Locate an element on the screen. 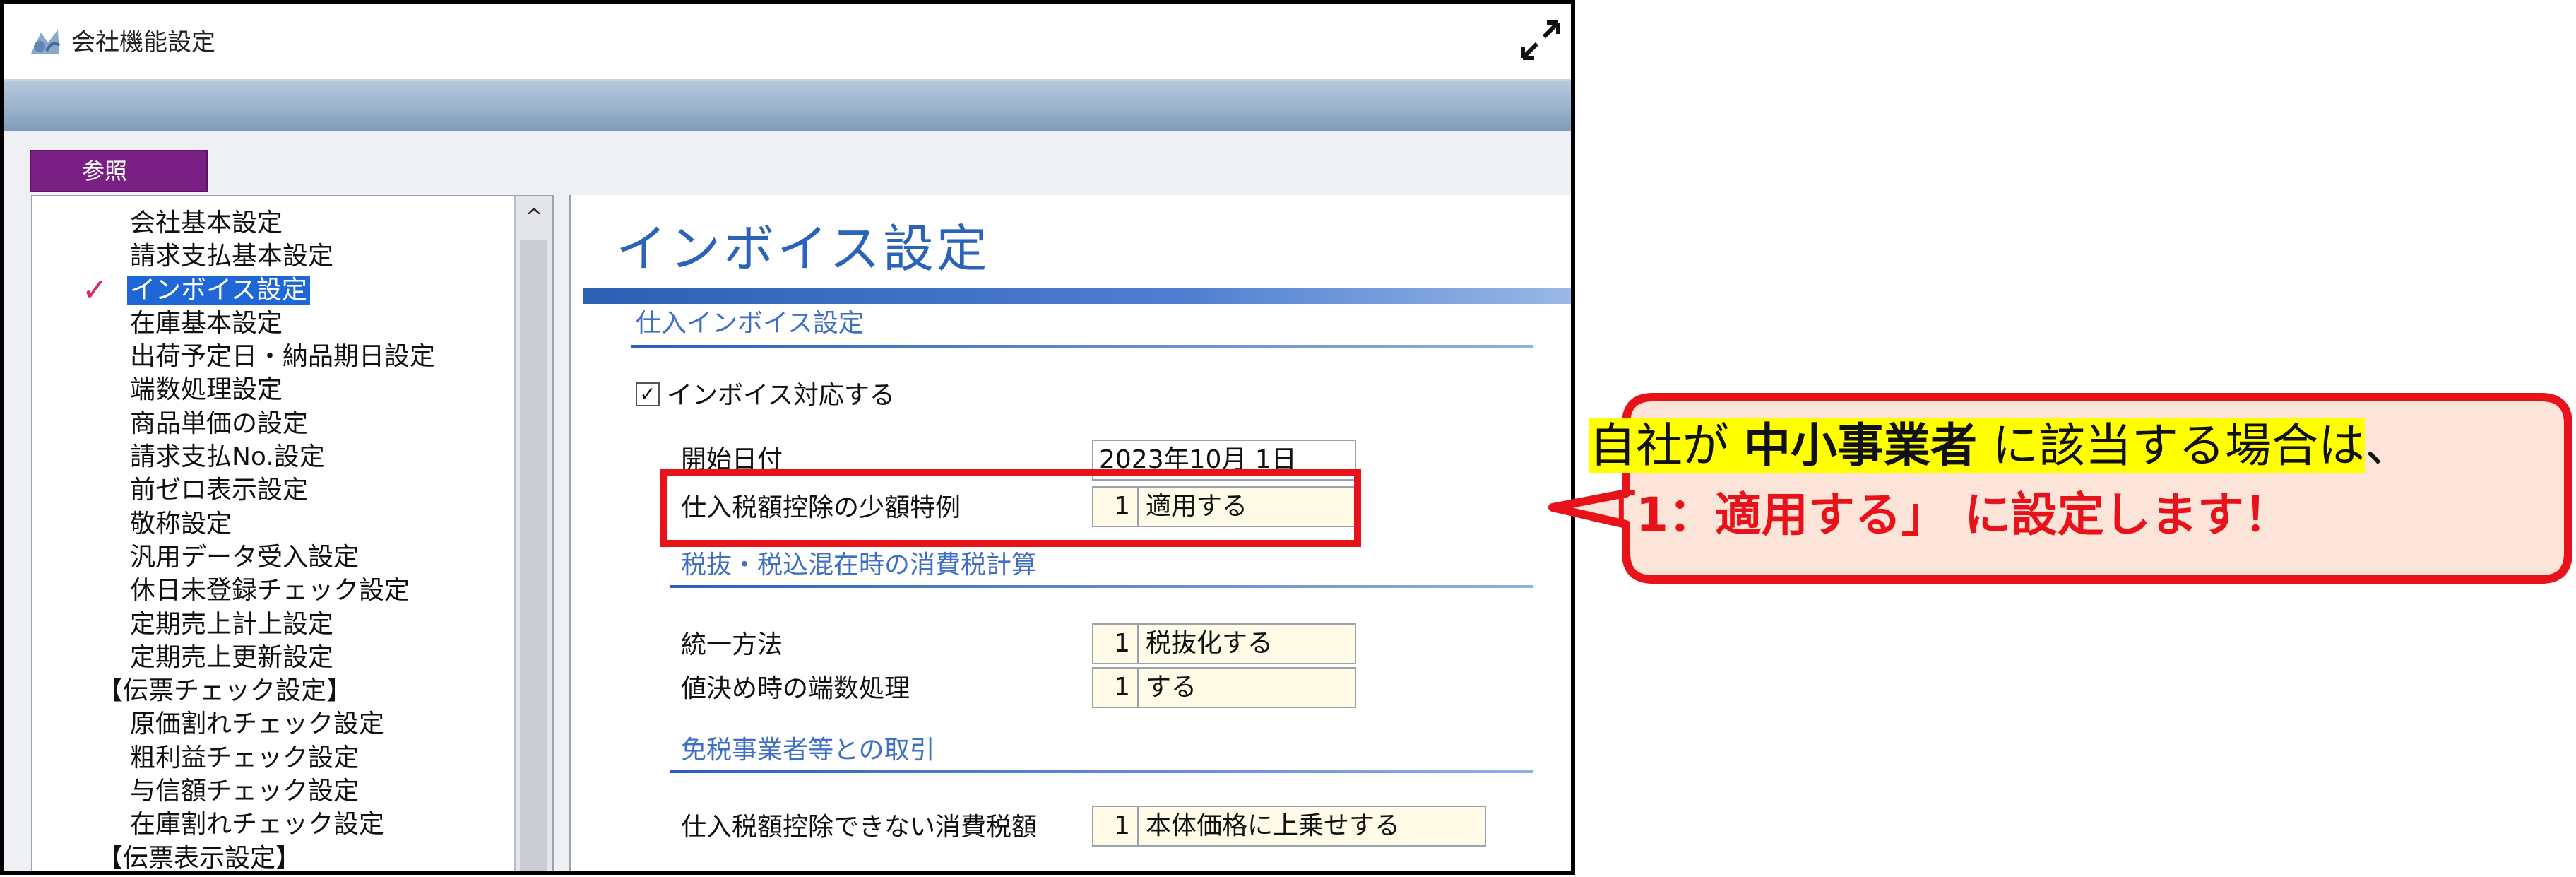 The width and height of the screenshot is (2576, 877). tree-item-label: 在庫割れチェック設定 is located at coordinates (257, 825).